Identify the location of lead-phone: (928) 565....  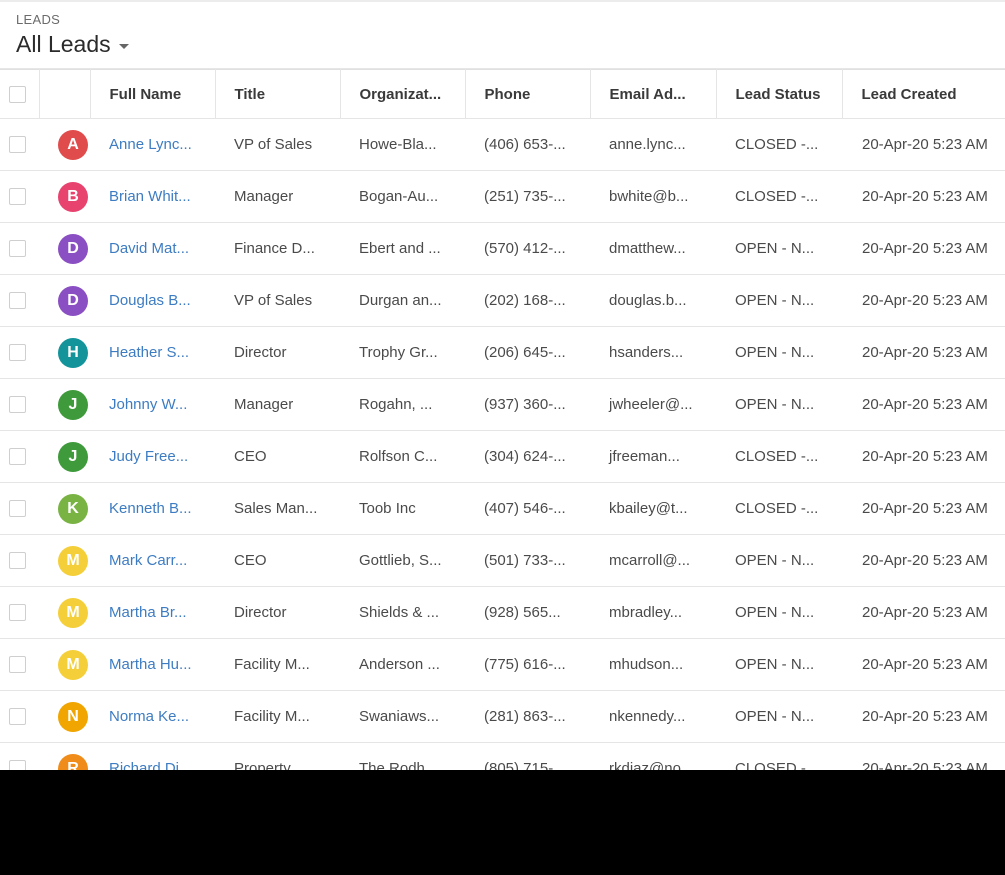
(527, 612).